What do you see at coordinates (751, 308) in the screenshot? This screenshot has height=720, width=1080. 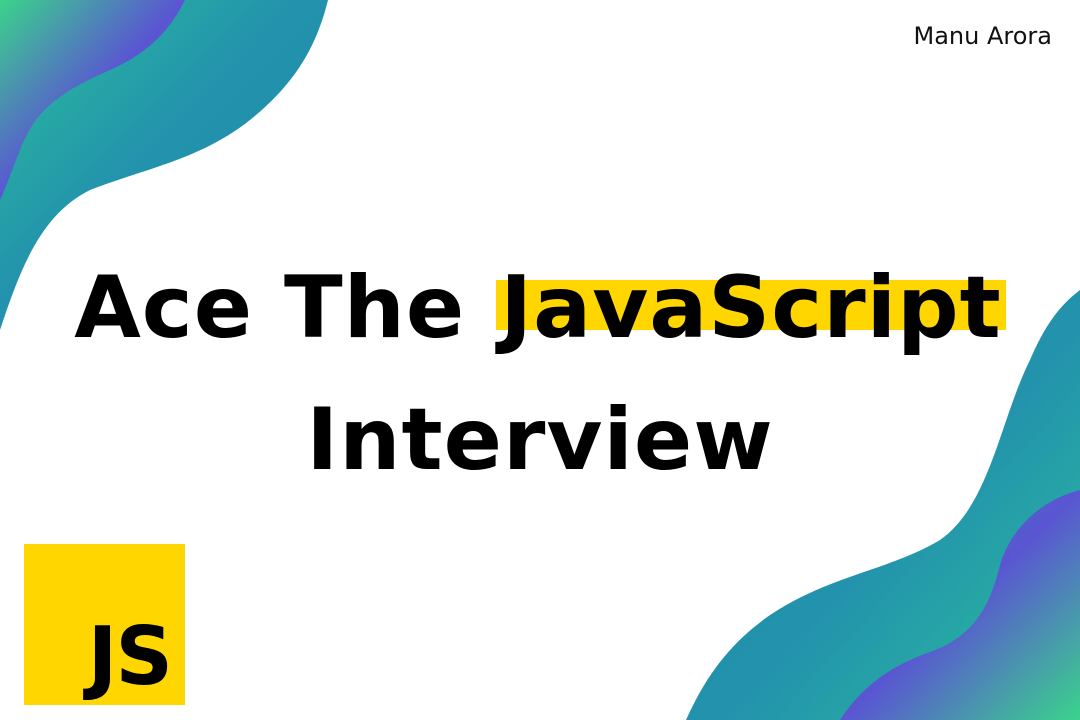 I see `title-highlight: JavaScript` at bounding box center [751, 308].